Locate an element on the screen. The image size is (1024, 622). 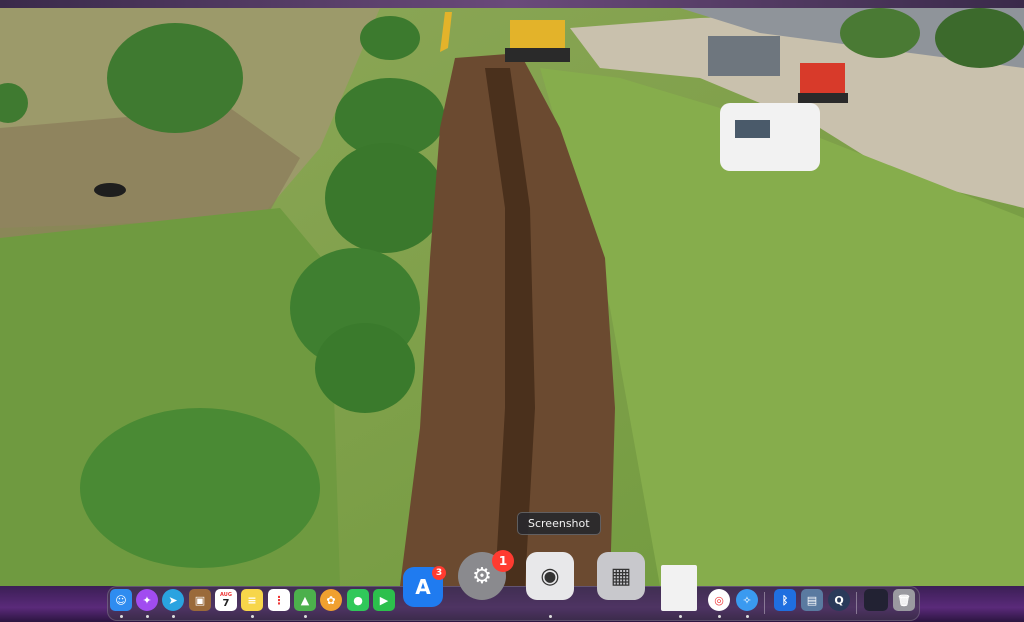
calculator-icon: ▦ is located at coordinates (621, 576).